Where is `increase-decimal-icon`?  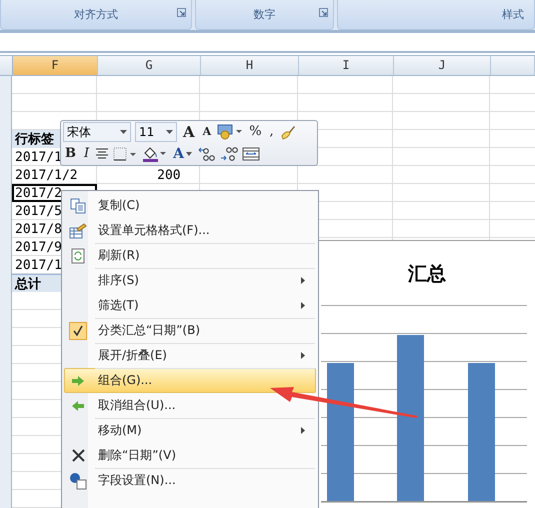 increase-decimal-icon is located at coordinates (207, 154).